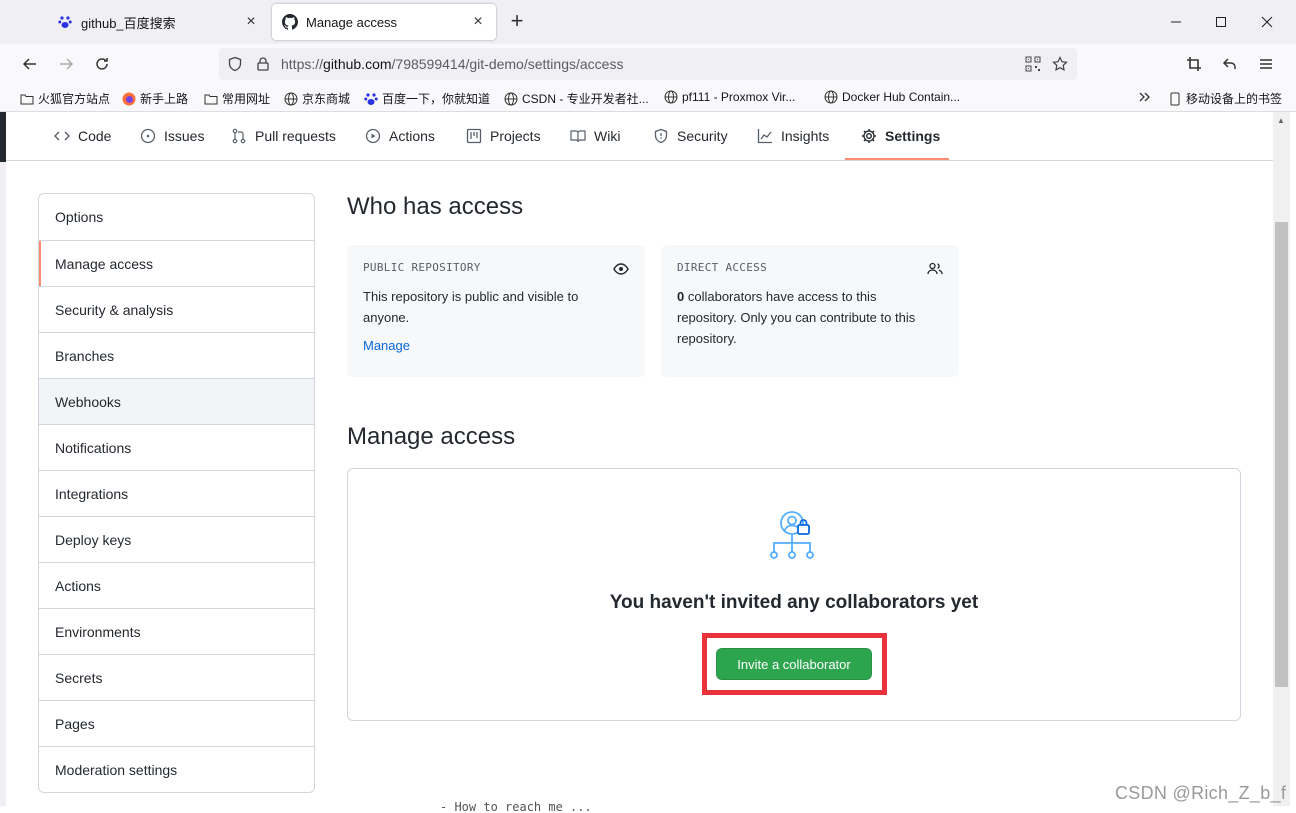 This screenshot has width=1296, height=813. What do you see at coordinates (607, 136) in the screenshot?
I see `tab-label: Wiki` at bounding box center [607, 136].